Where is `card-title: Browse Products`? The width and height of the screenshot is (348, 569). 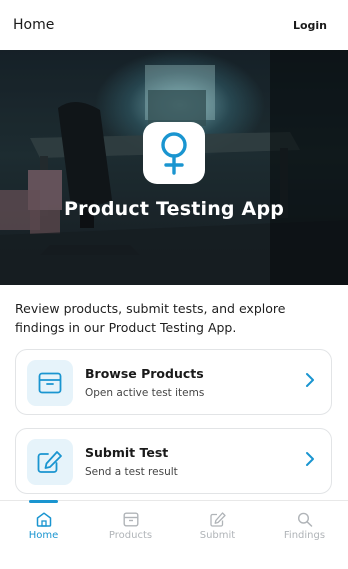 card-title: Browse Products is located at coordinates (144, 373).